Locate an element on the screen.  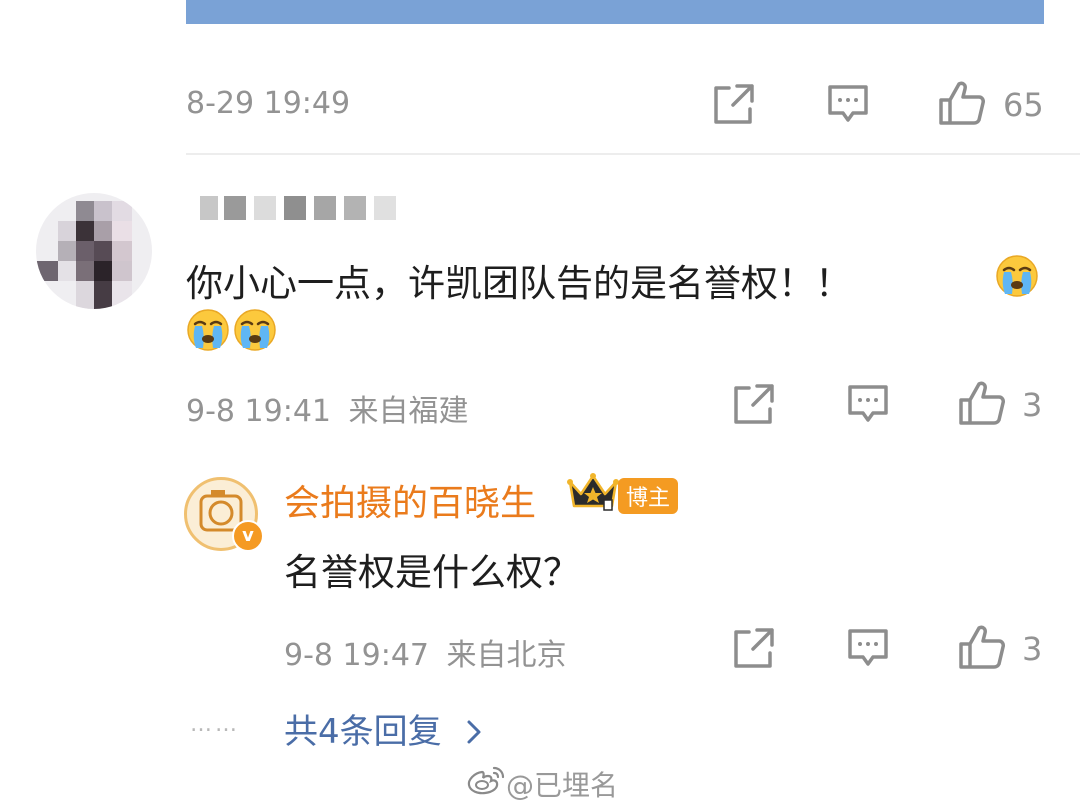
divider is located at coordinates (633, 154).